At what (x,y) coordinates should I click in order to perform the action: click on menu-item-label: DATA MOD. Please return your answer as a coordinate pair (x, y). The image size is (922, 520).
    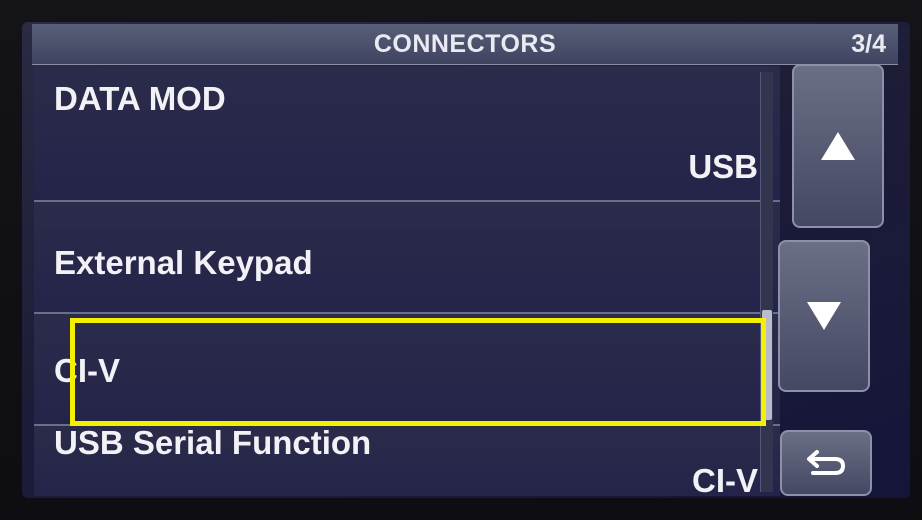
    Looking at the image, I should click on (140, 98).